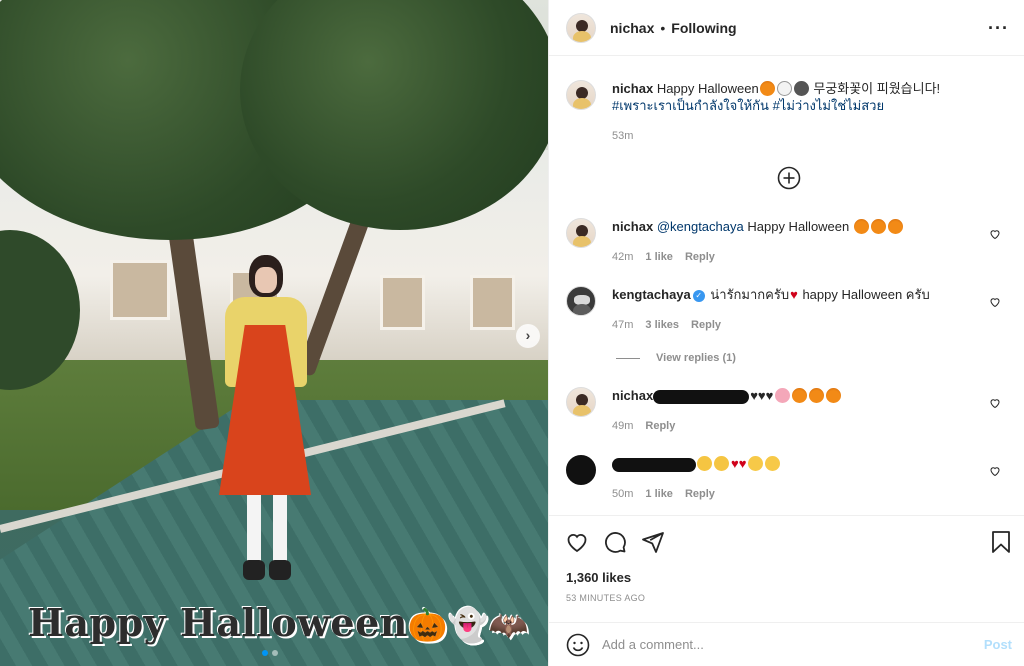 This screenshot has width=1024, height=666. What do you see at coordinates (622, 136) in the screenshot?
I see `caption-time: 53m` at bounding box center [622, 136].